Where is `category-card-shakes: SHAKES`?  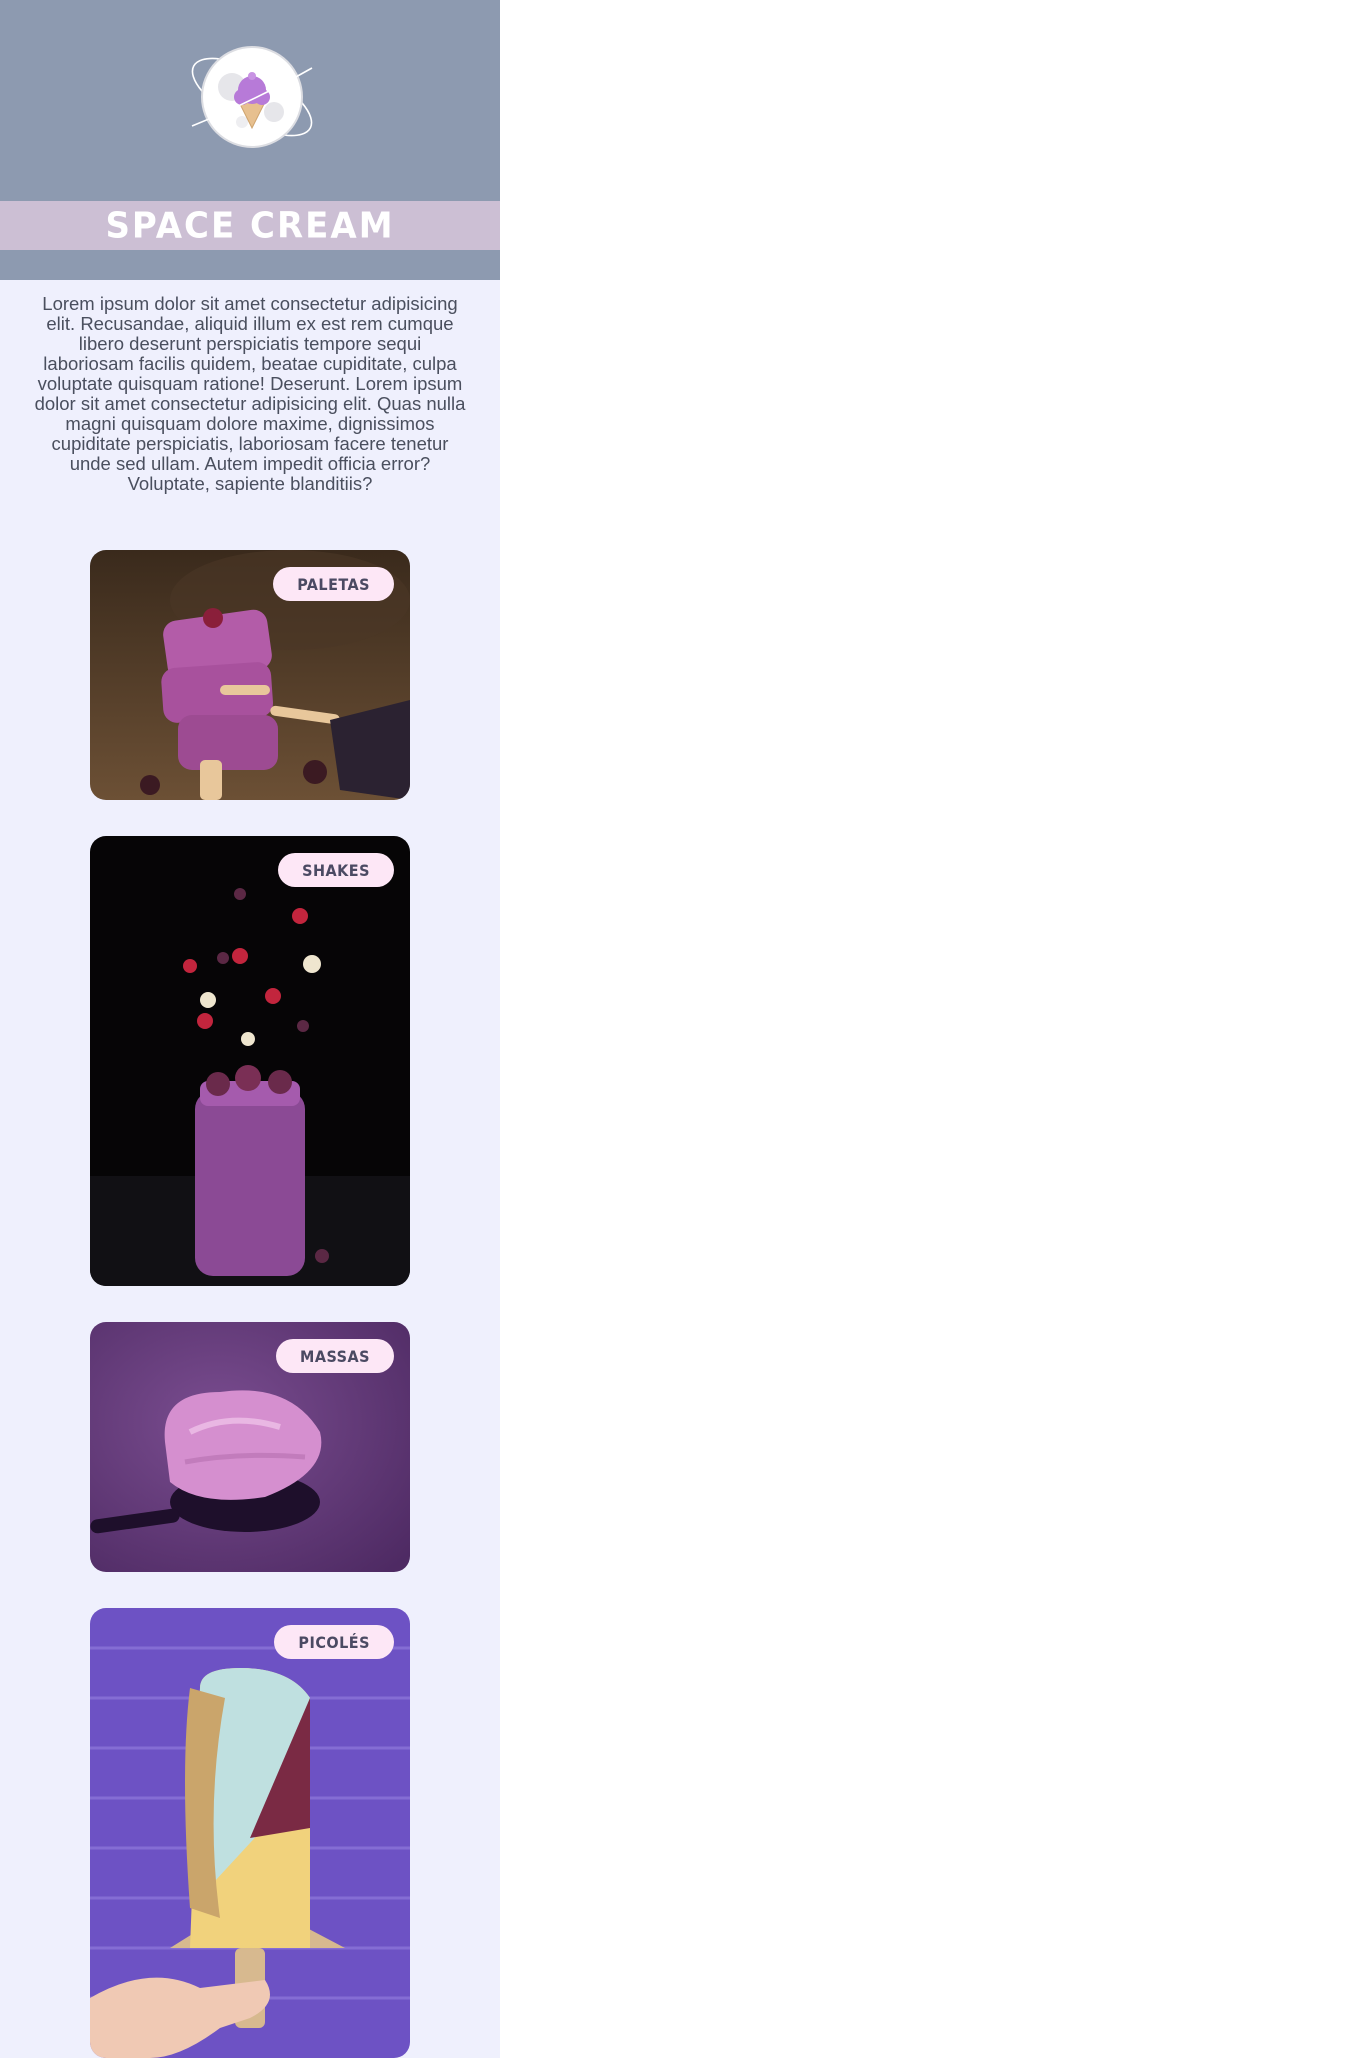 category-card-shakes: SHAKES is located at coordinates (250, 1061).